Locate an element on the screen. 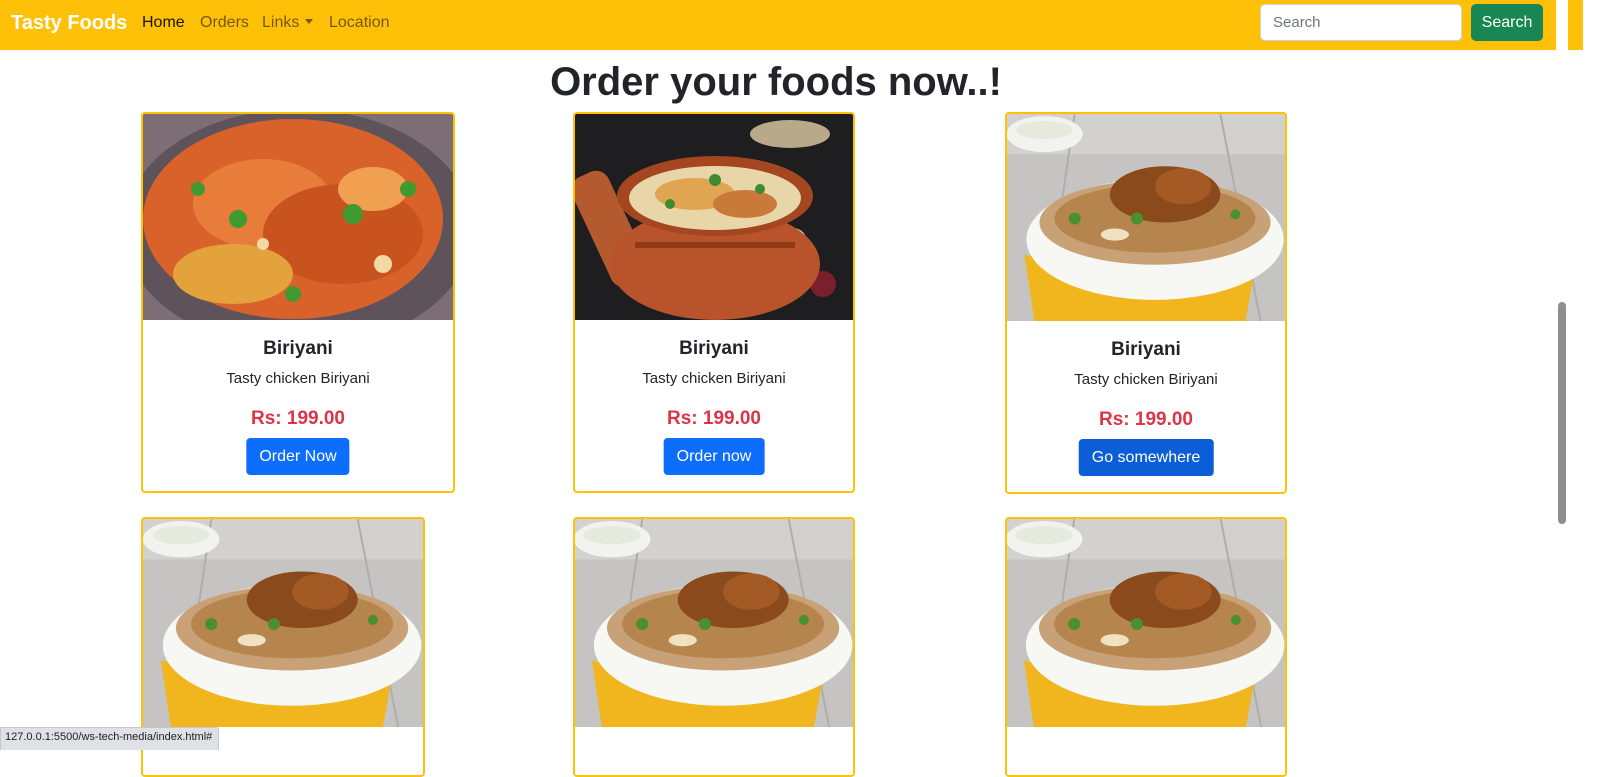  nav-links-dropdown: Links is located at coordinates (288, 23).